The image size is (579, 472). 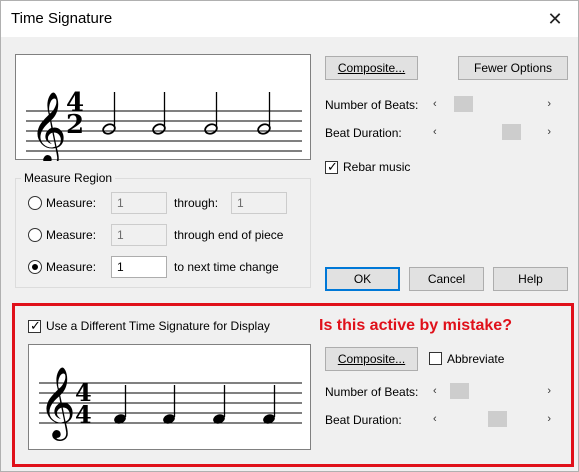 I want to click on measure-range-label: Measure:, so click(x=71, y=203).